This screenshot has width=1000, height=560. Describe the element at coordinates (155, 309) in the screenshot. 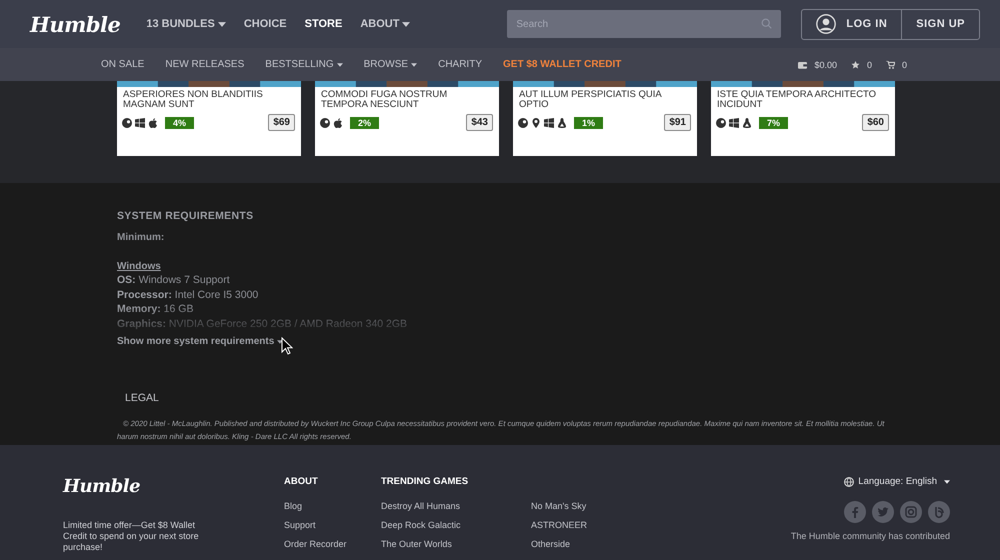

I see `spec-line: Memory: 16 GB` at that location.